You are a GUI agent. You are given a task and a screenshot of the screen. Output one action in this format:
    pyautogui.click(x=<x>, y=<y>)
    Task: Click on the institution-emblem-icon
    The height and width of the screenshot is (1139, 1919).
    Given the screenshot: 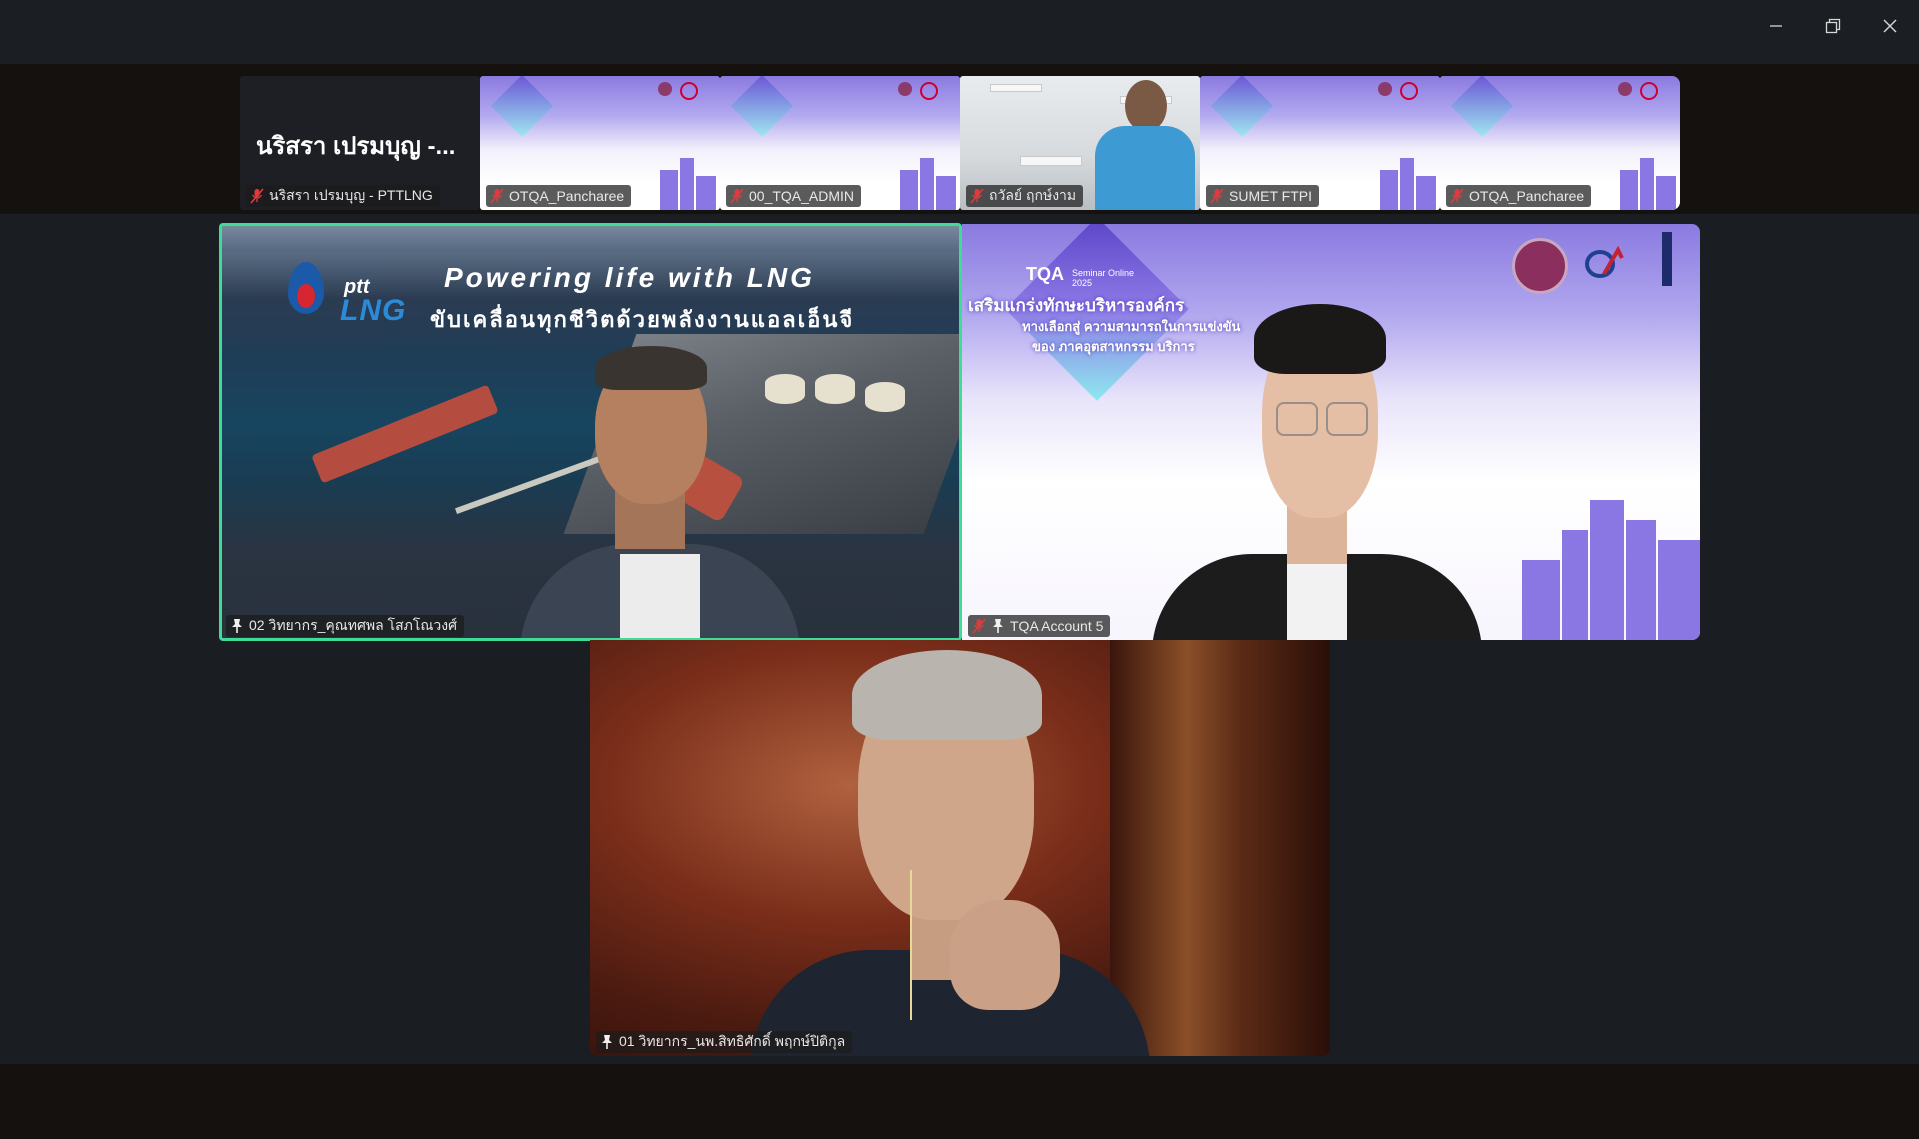 What is the action you would take?
    pyautogui.click(x=1540, y=266)
    